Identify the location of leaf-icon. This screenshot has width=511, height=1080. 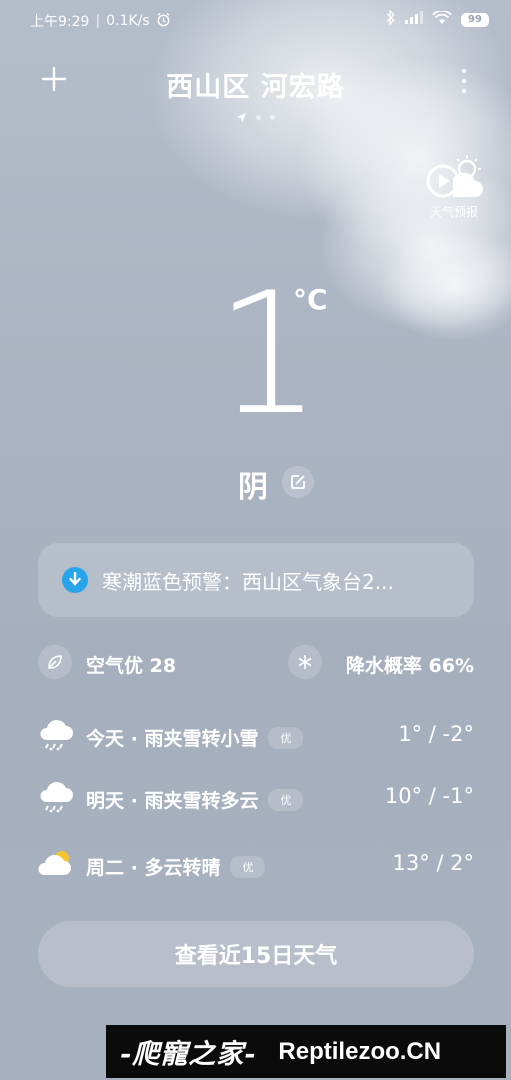
(55, 662).